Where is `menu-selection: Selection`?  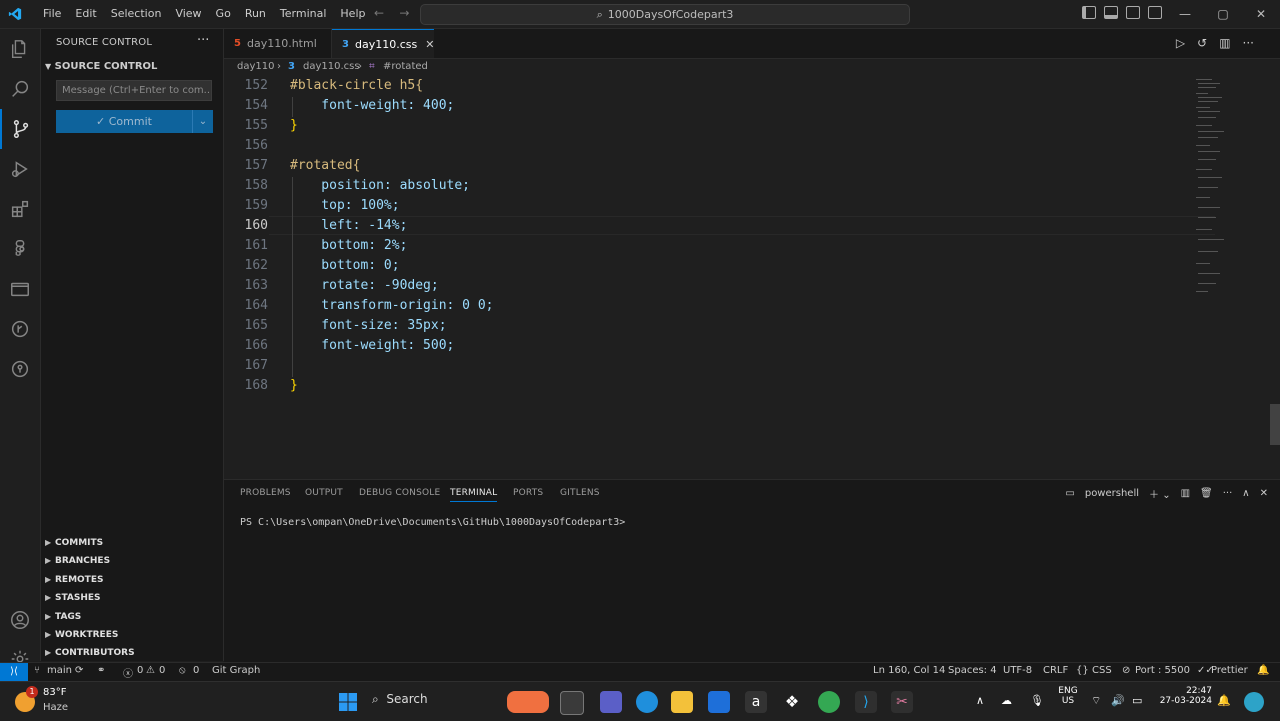
menu-selection: Selection is located at coordinates (136, 14).